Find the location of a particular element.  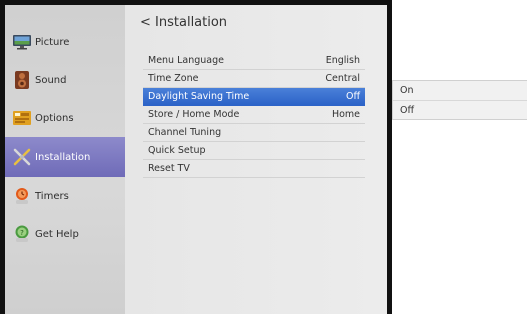

sidebar-item-label: Options is located at coordinates (54, 118).